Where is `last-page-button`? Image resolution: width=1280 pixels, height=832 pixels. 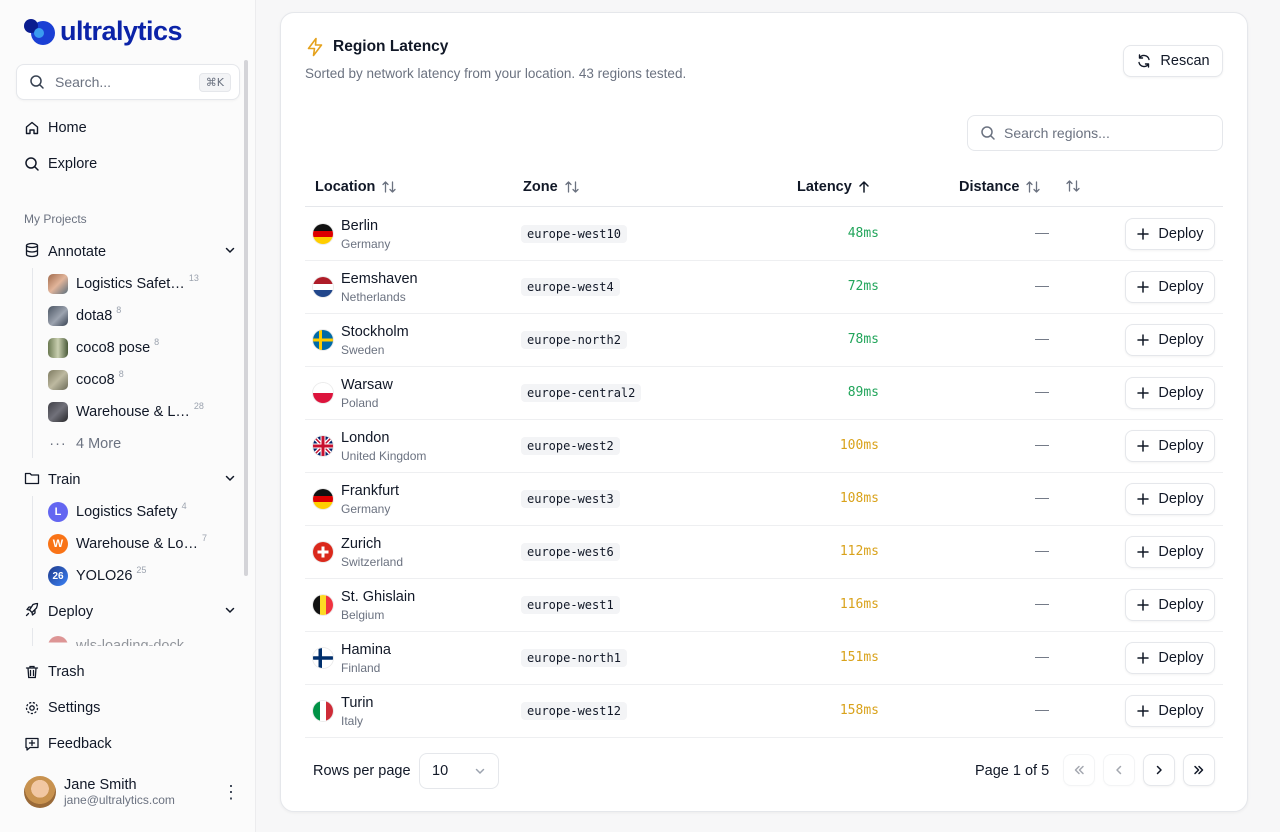 last-page-button is located at coordinates (1199, 770).